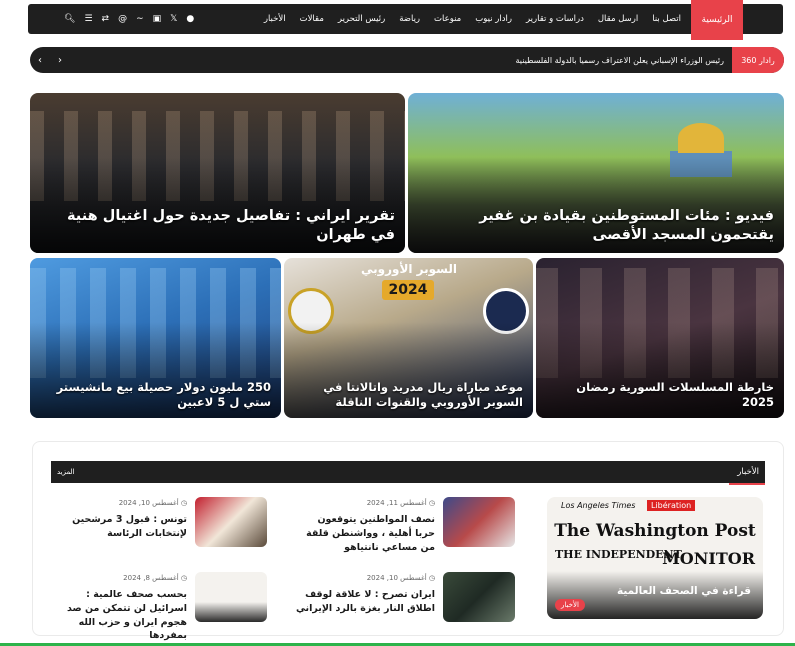  Describe the element at coordinates (708, 558) in the screenshot. I see `monitor-logo: MONITOR` at that location.